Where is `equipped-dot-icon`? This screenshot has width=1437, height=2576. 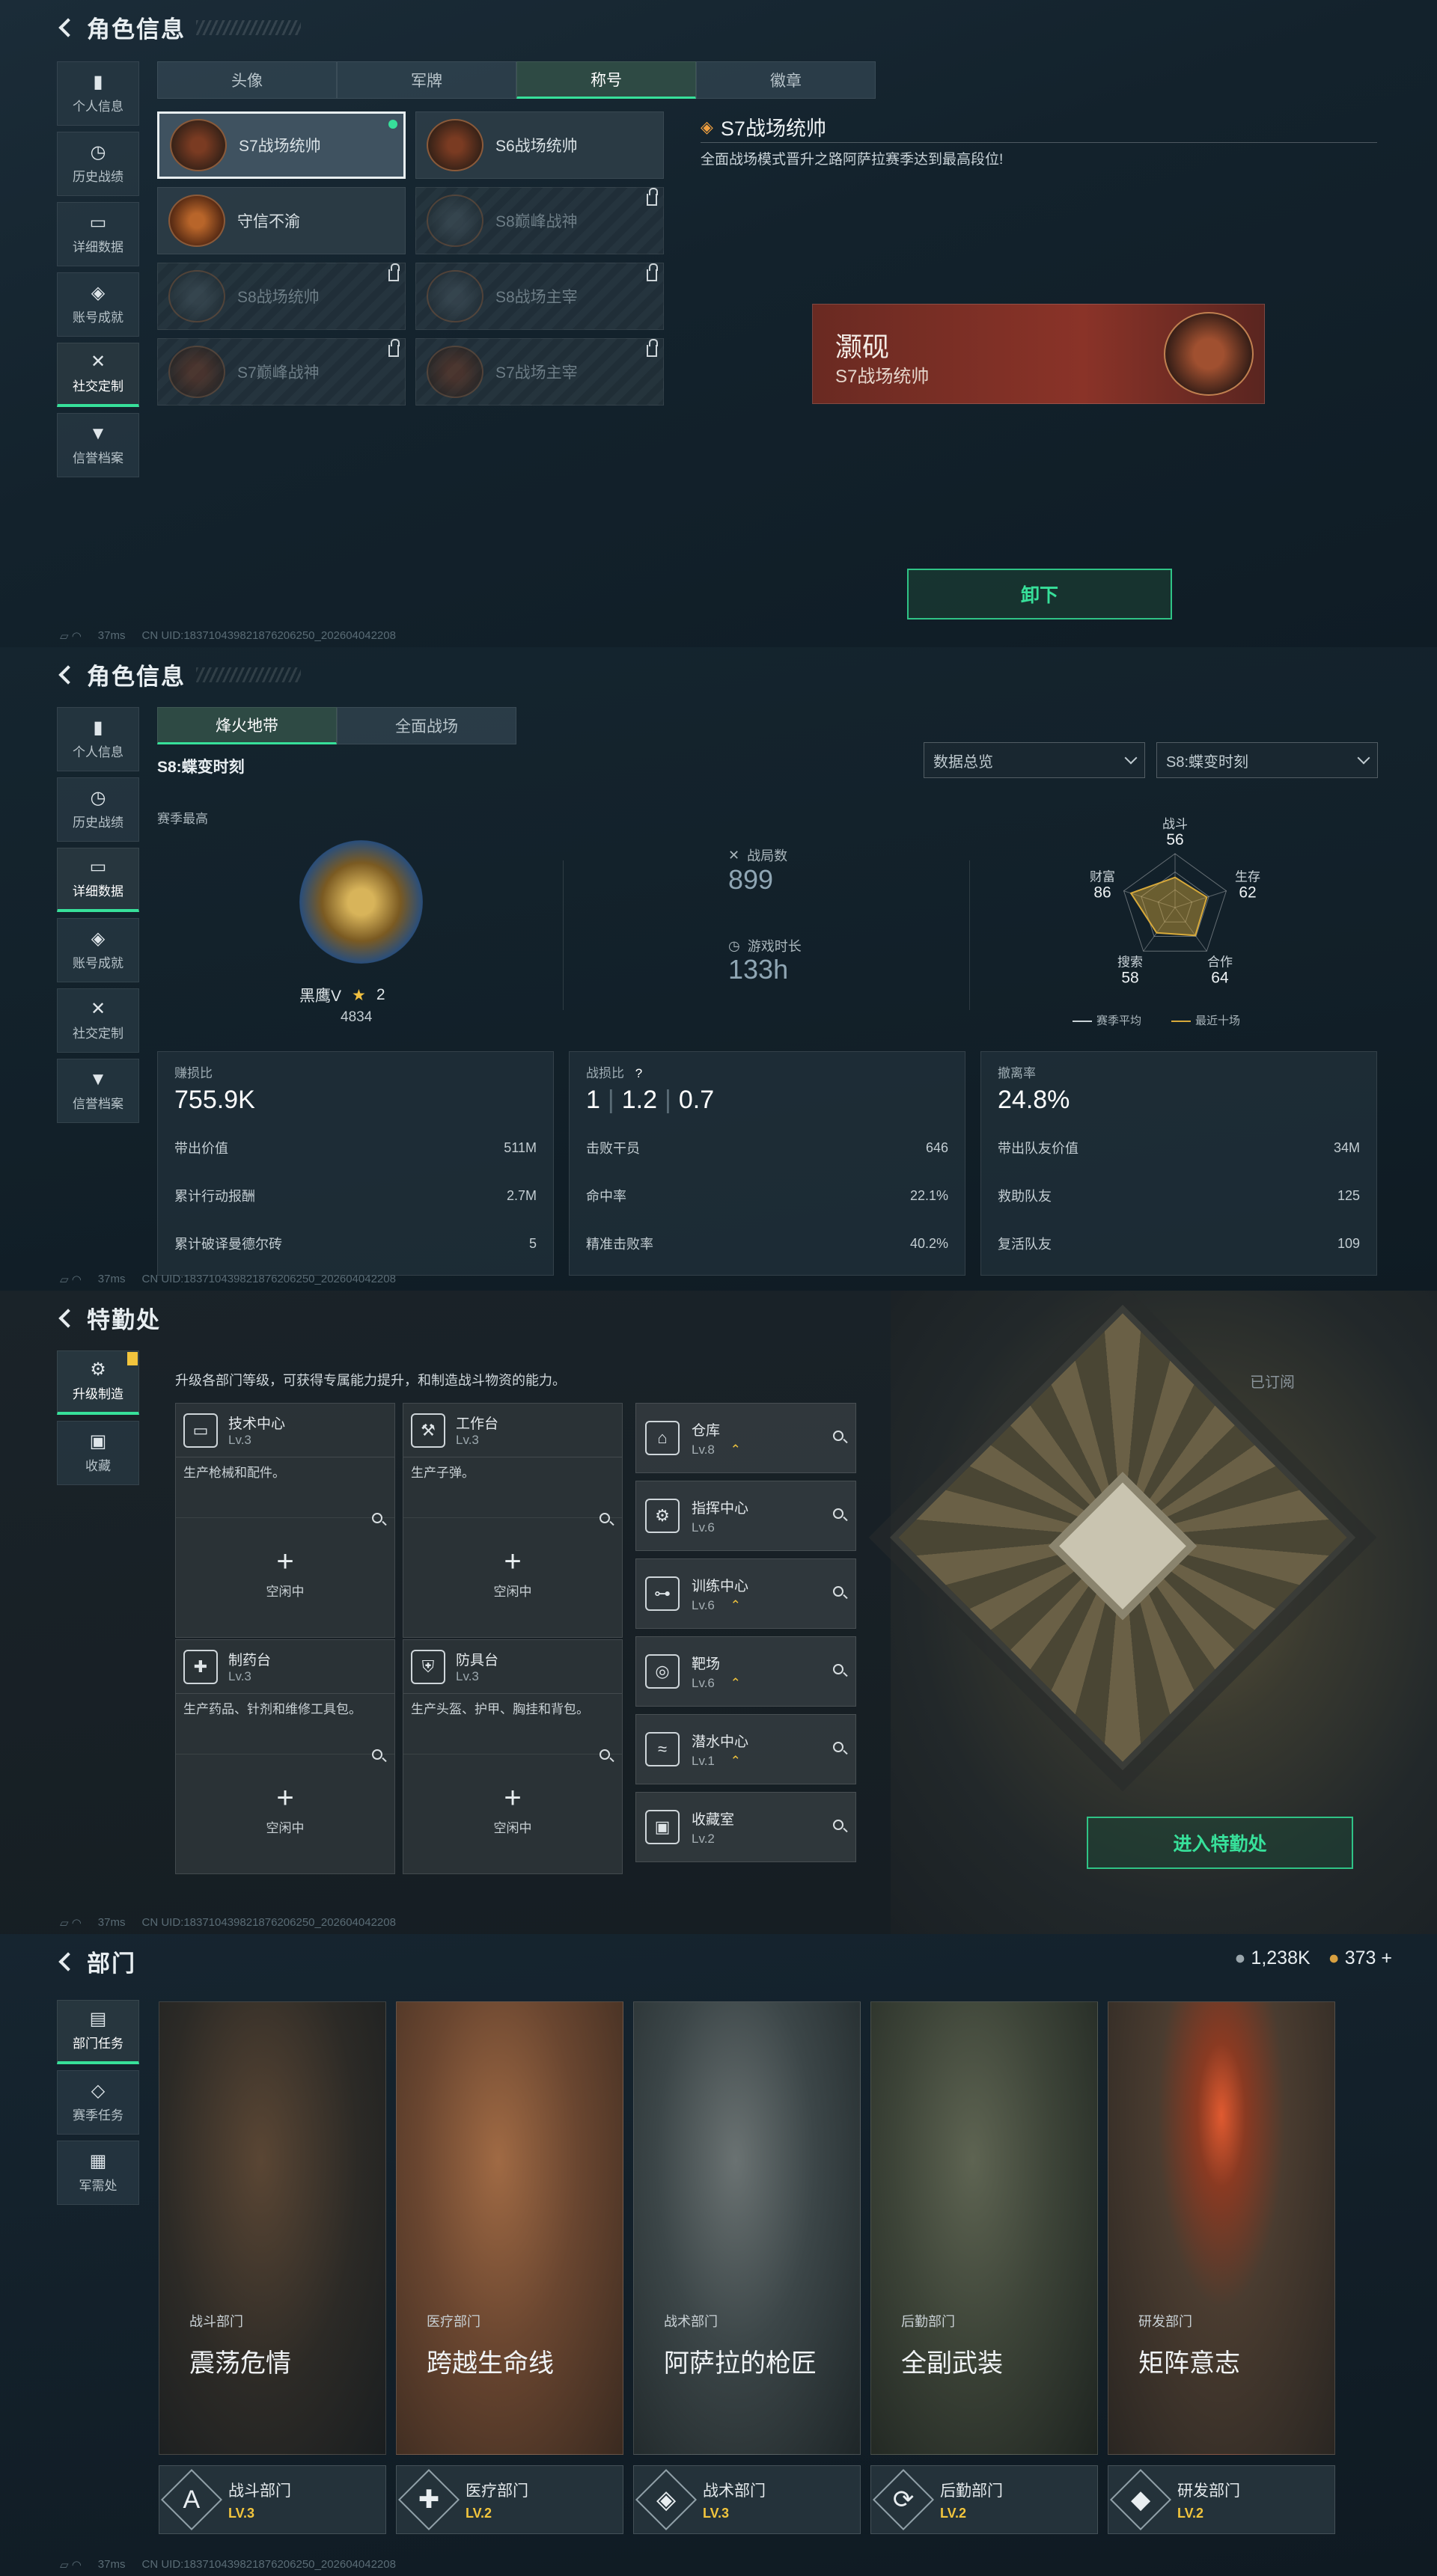 equipped-dot-icon is located at coordinates (392, 124).